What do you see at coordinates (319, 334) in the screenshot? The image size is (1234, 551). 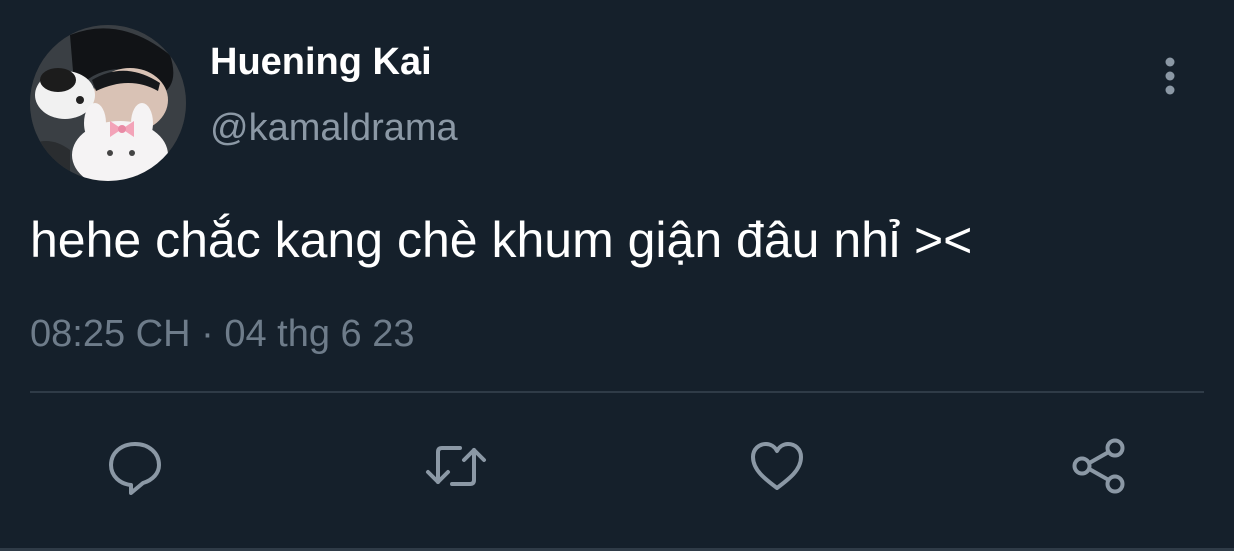 I see `tweet-date: 04 thg 6 23` at bounding box center [319, 334].